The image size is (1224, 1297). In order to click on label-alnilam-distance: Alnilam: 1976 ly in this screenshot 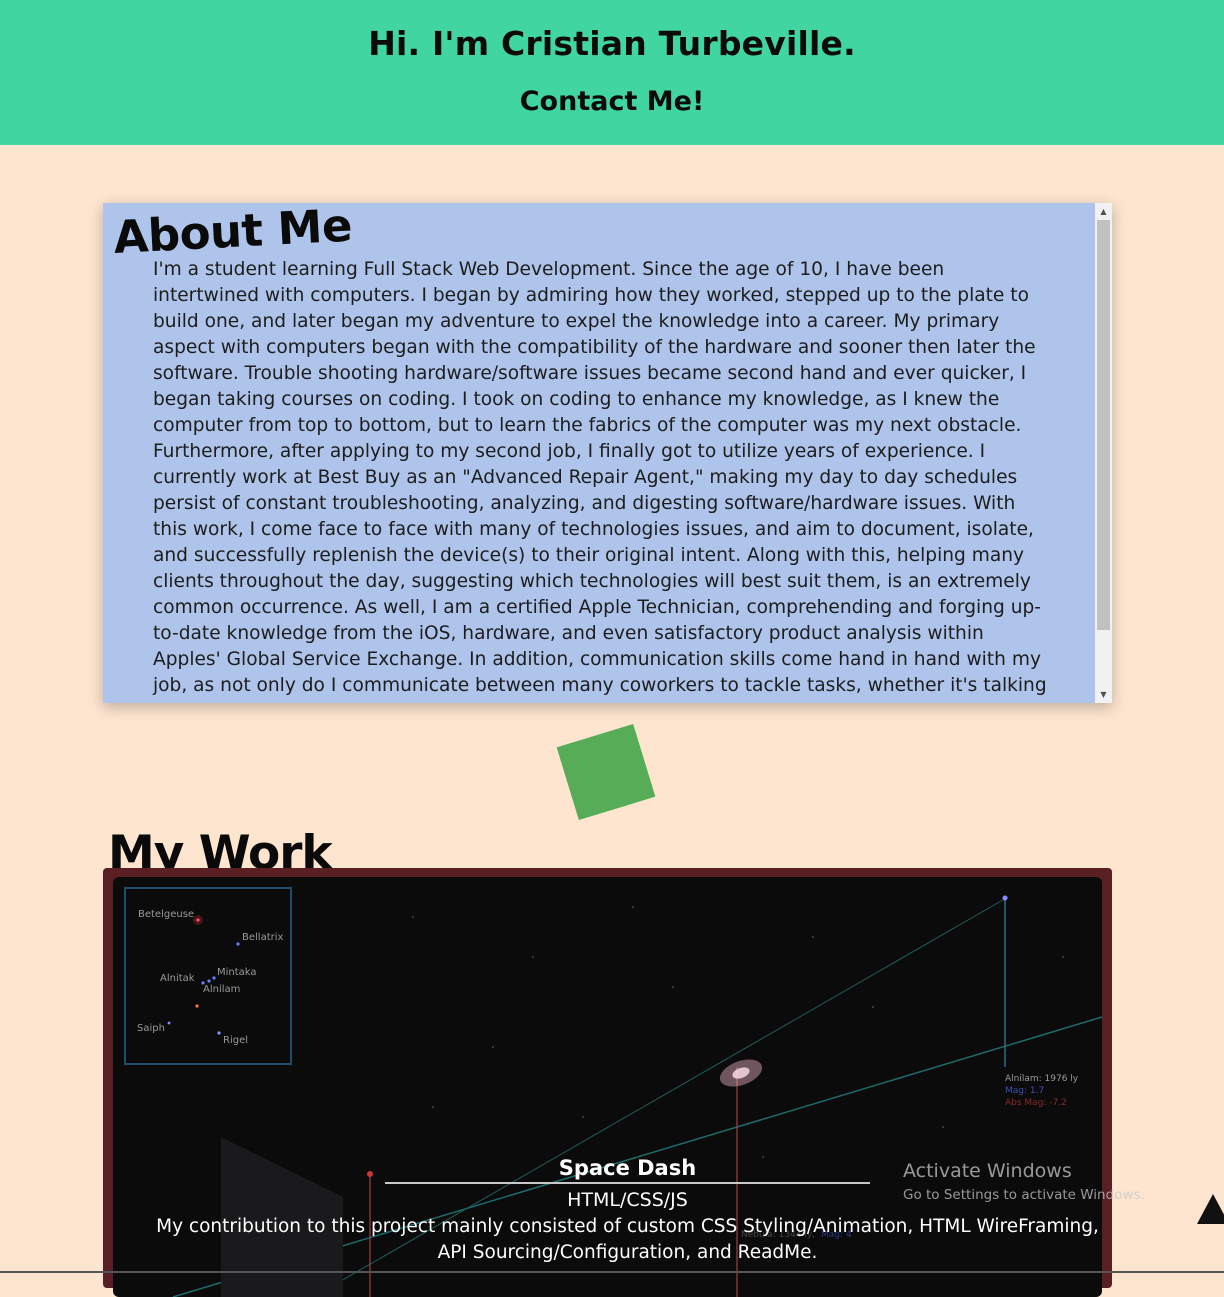, I will do `click(1042, 1079)`.